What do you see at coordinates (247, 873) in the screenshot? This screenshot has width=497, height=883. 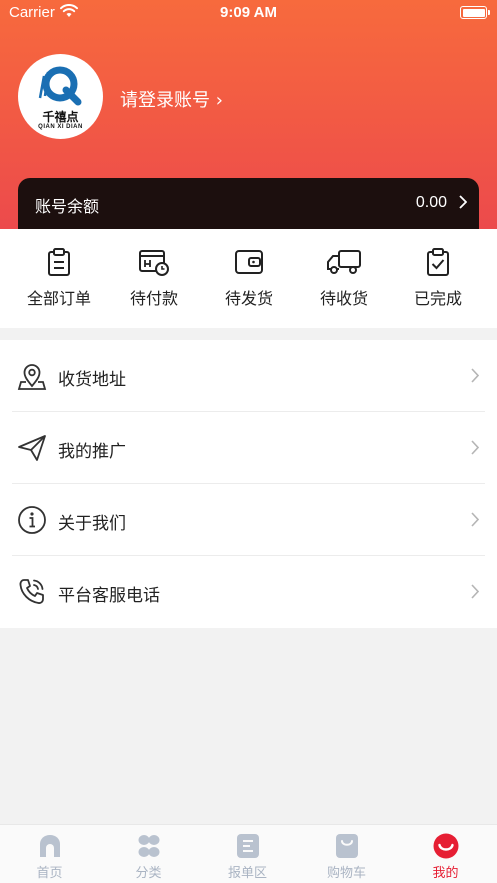 I see `tab-label-order-zone: 报单区` at bounding box center [247, 873].